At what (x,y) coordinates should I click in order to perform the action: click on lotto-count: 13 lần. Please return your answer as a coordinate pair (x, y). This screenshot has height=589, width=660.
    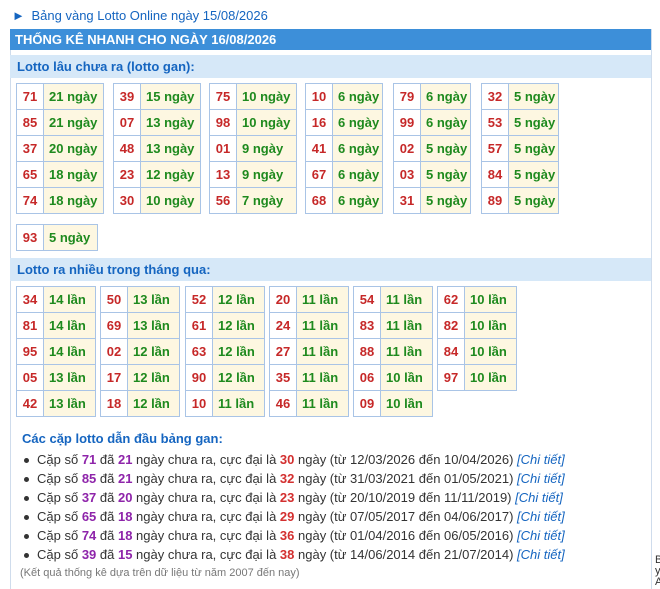
    Looking at the image, I should click on (69, 403).